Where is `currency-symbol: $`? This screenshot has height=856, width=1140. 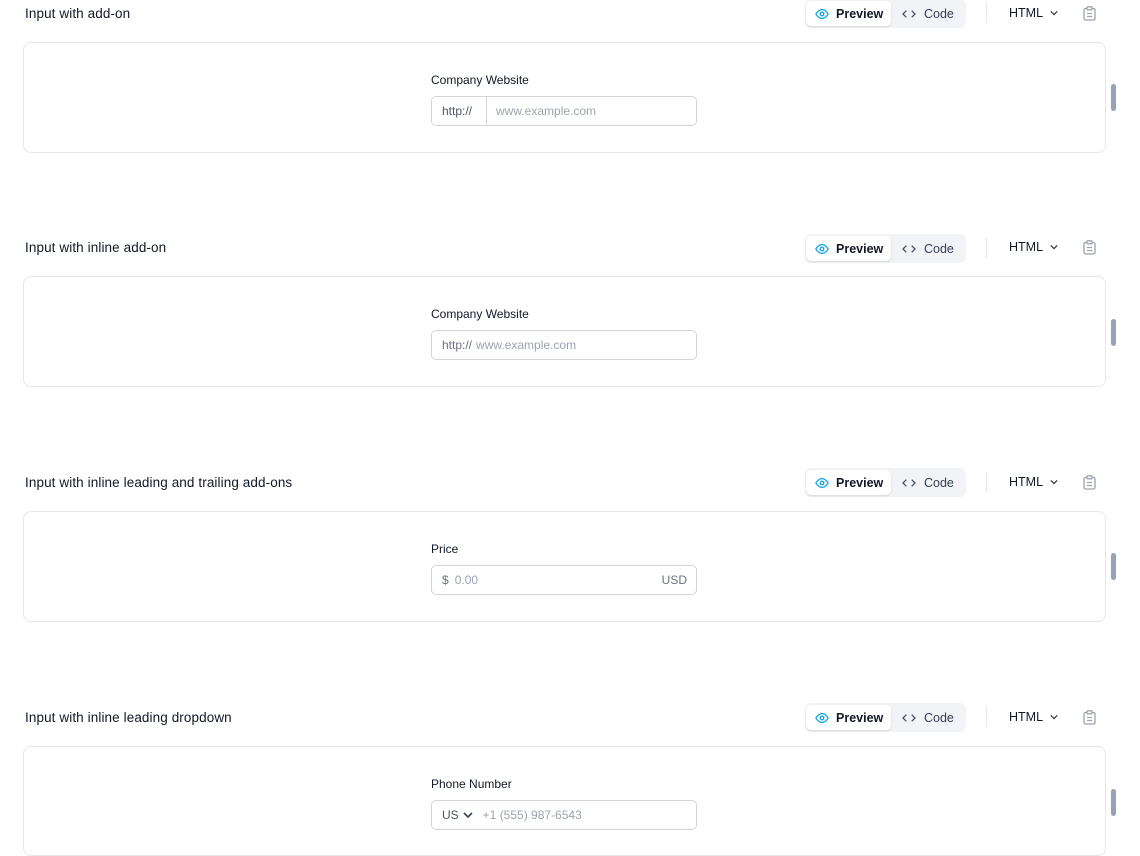
currency-symbol: $ is located at coordinates (445, 580).